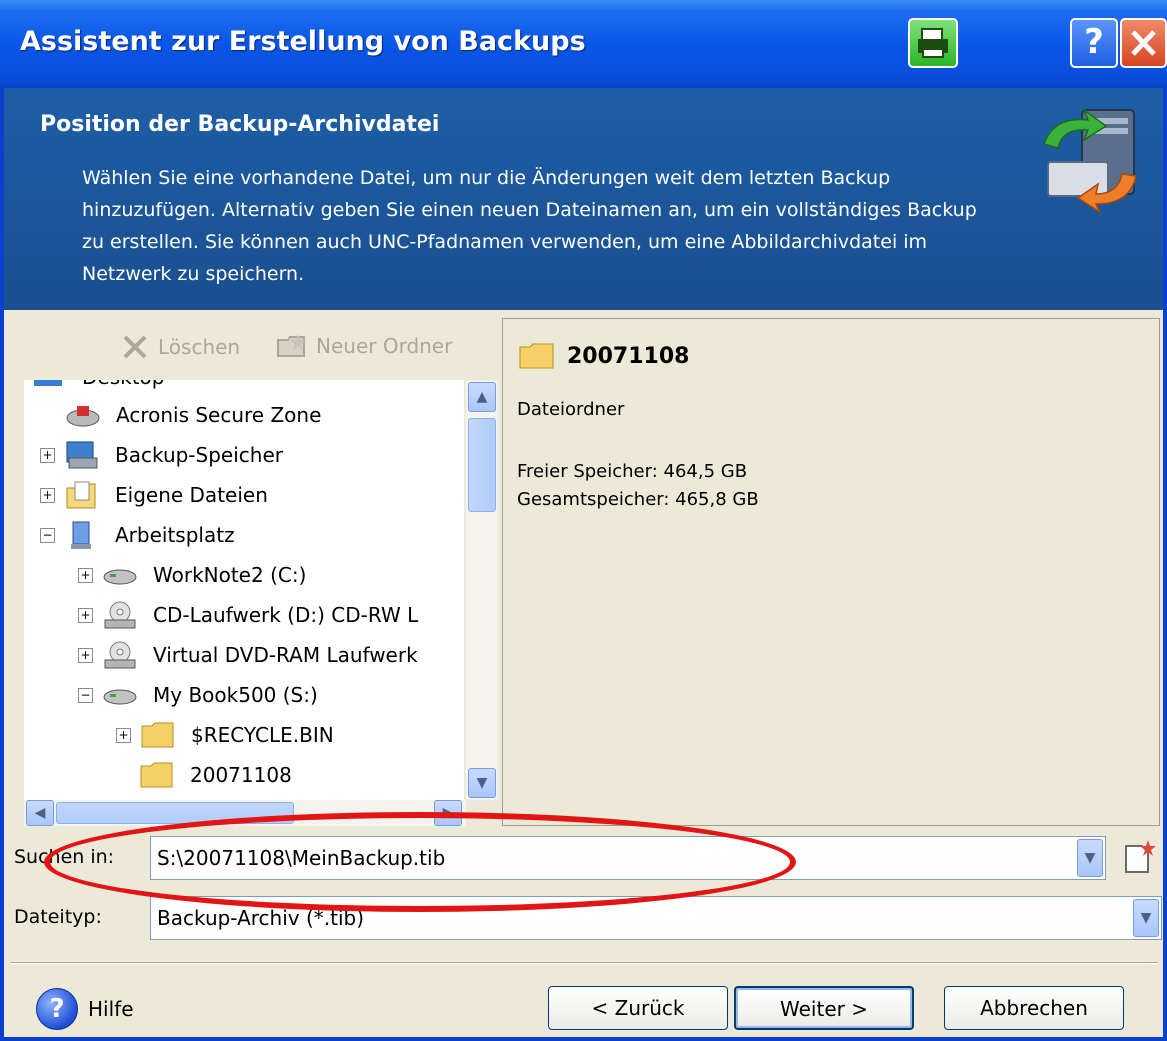 This screenshot has width=1167, height=1041. I want to click on scroll-down-button: ▼, so click(482, 783).